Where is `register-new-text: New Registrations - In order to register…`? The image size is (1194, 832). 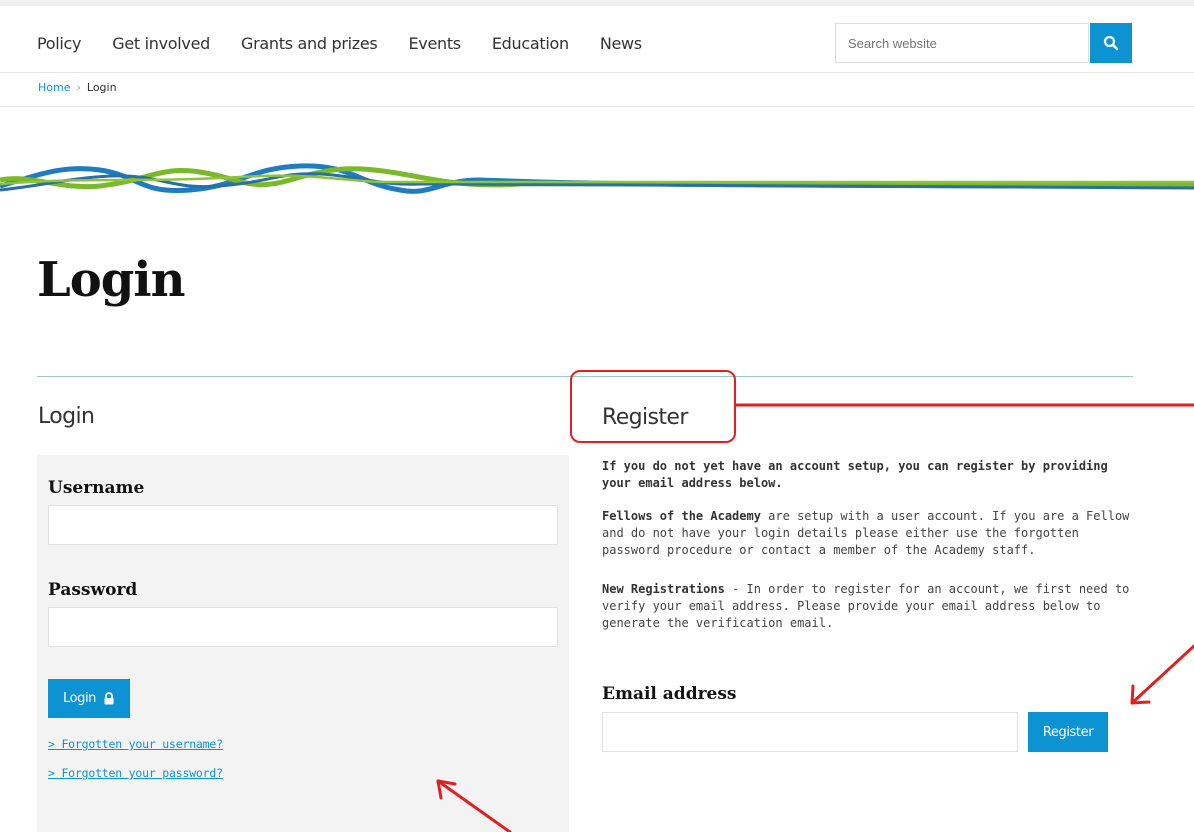
register-new-text: New Registrations - In order to register… is located at coordinates (867, 606).